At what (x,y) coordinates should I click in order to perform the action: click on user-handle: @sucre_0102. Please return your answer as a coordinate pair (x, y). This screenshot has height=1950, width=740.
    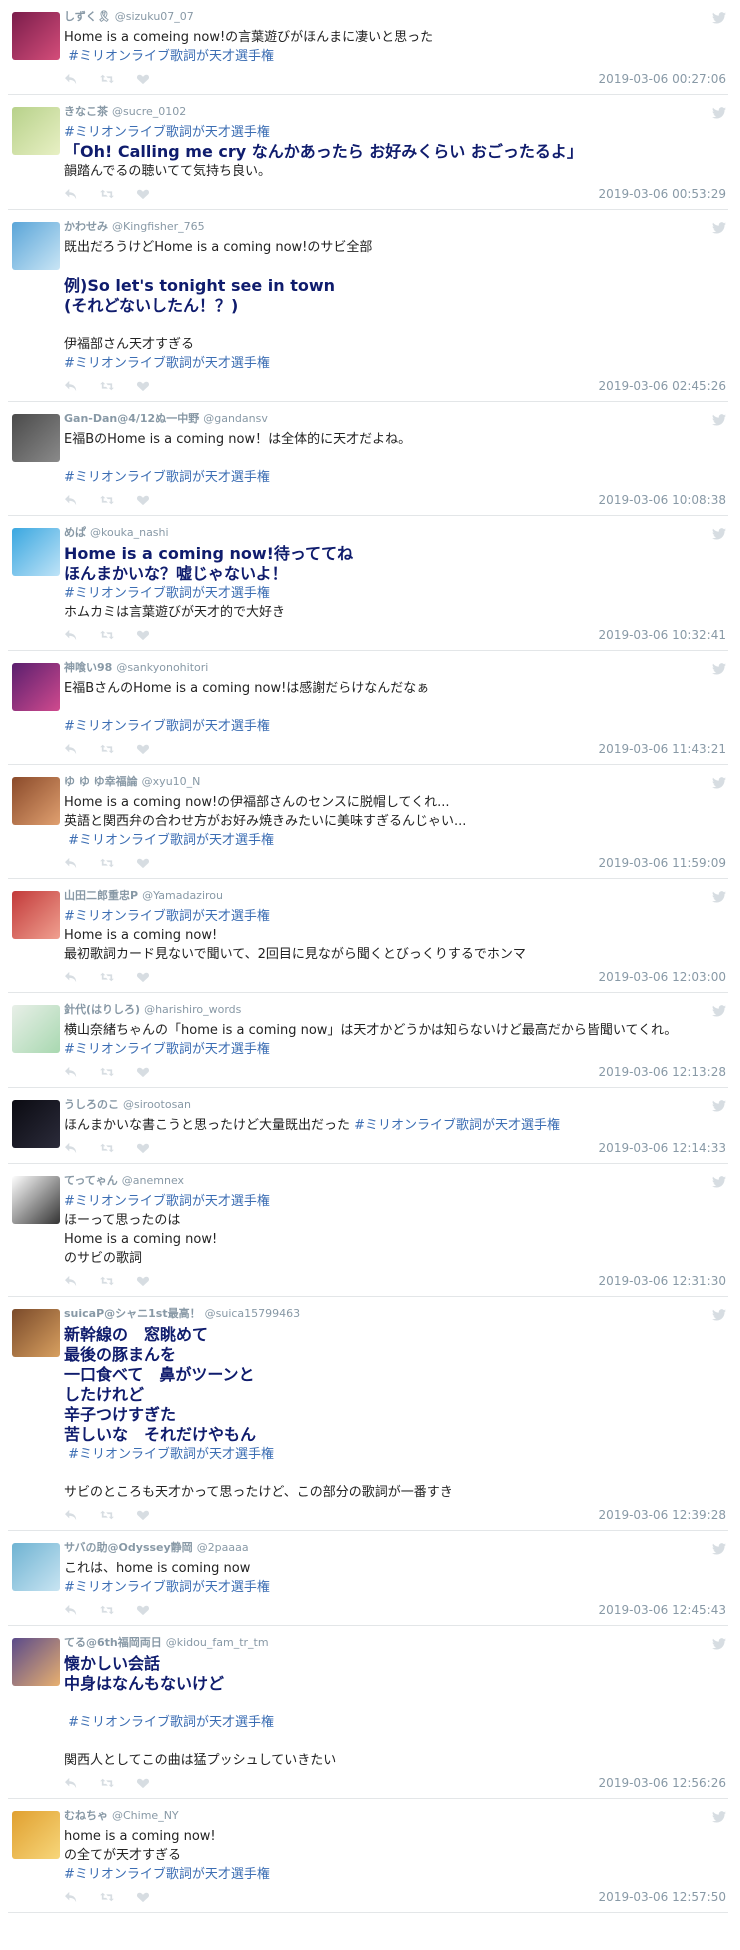
    Looking at the image, I should click on (149, 111).